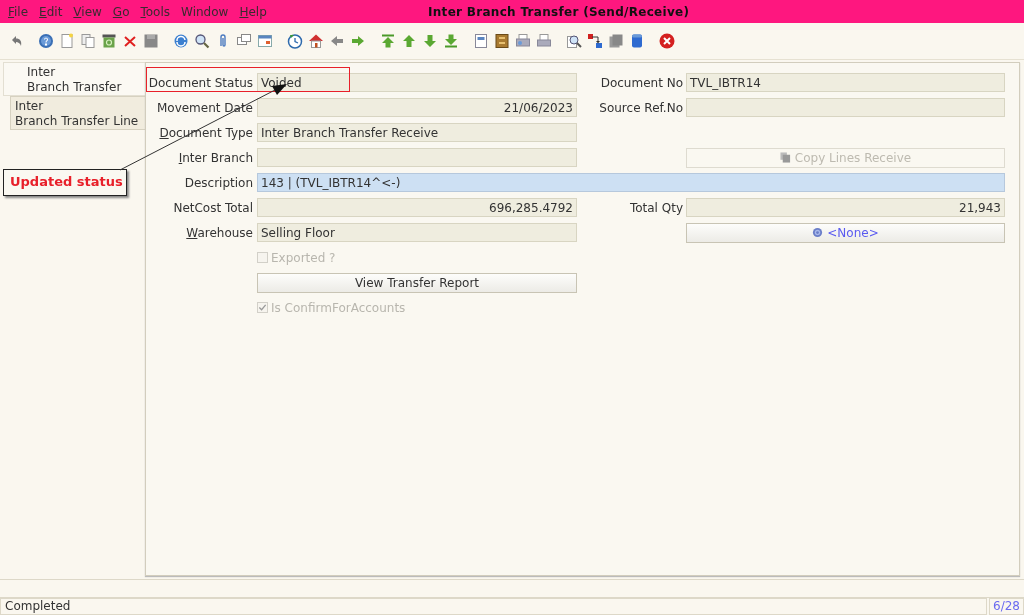 This screenshot has width=1024, height=615. Describe the element at coordinates (417, 107) in the screenshot. I see `input-field: 21/06/2023` at that location.